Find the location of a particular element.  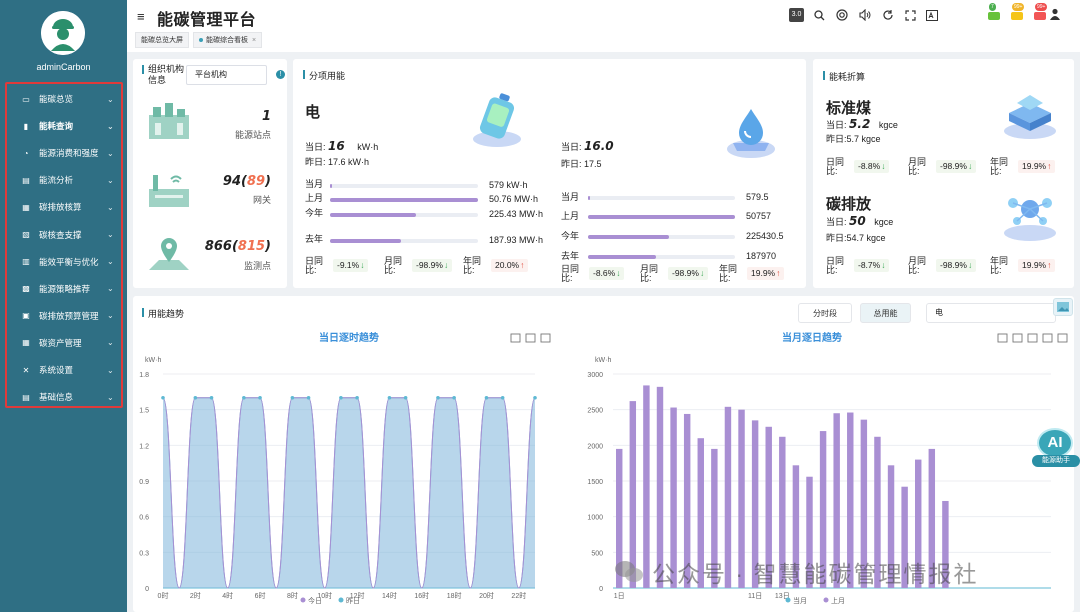

line-mode-icon is located at coordinates (1017, 338).